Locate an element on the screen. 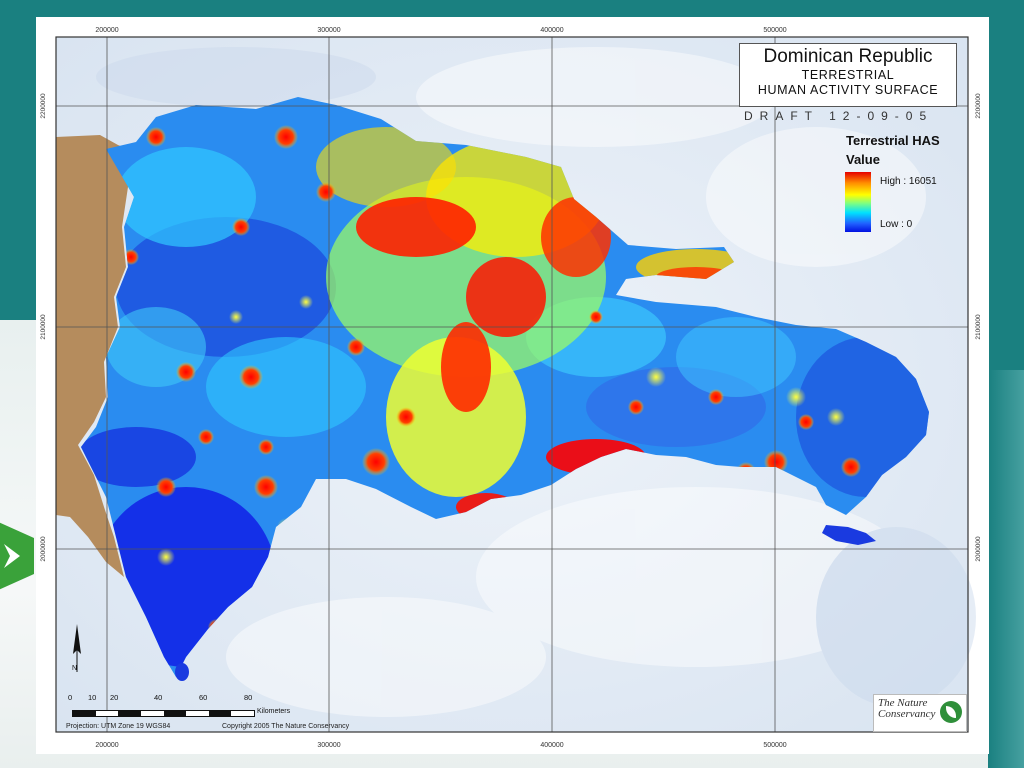 The width and height of the screenshot is (1024, 768). scale-tick: 20 is located at coordinates (114, 697).